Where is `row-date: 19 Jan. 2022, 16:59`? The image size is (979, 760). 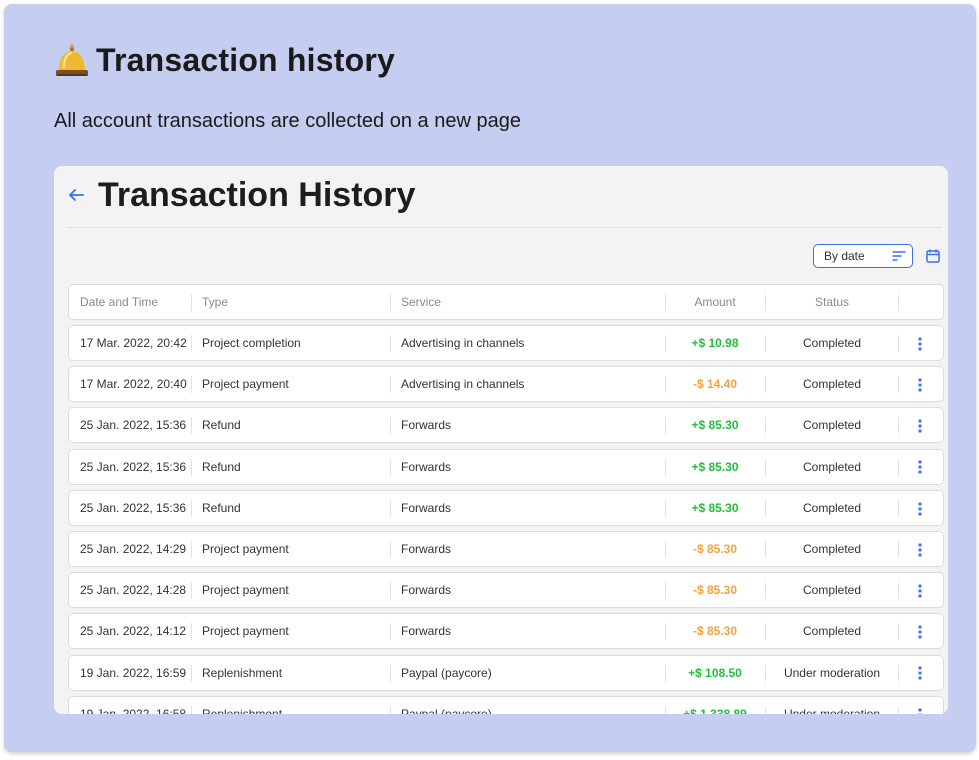 row-date: 19 Jan. 2022, 16:59 is located at coordinates (133, 672).